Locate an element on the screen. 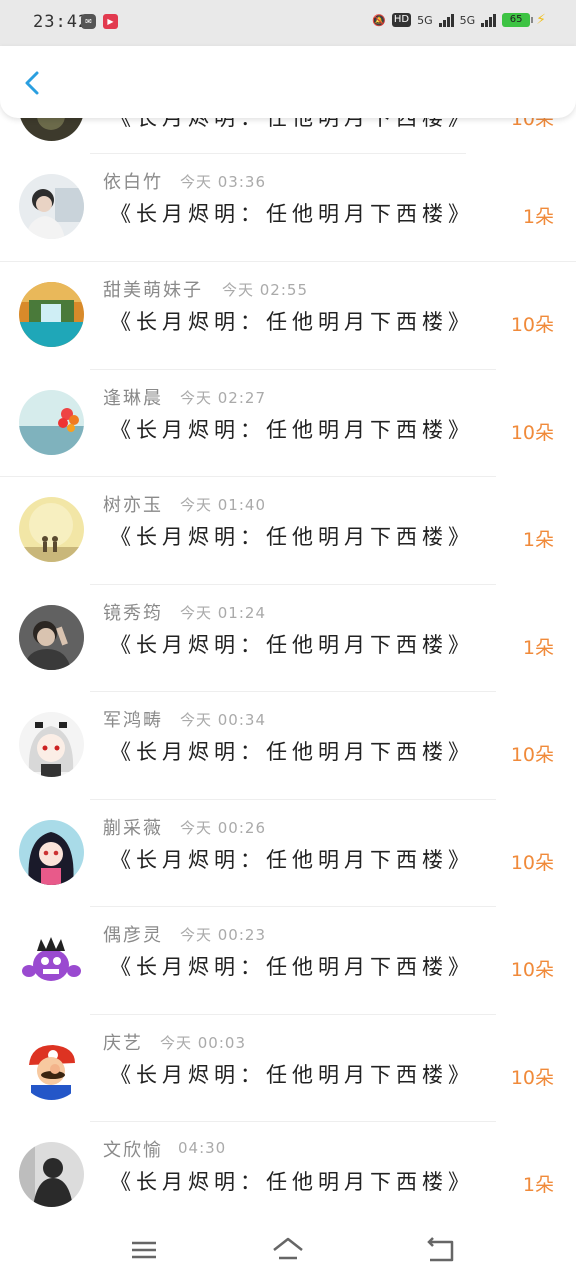 This screenshot has width=576, height=1280. status-bar: 23:42 ✉ ▶ 🔕 HD 5G 5G 65 ⚡ is located at coordinates (288, 23).